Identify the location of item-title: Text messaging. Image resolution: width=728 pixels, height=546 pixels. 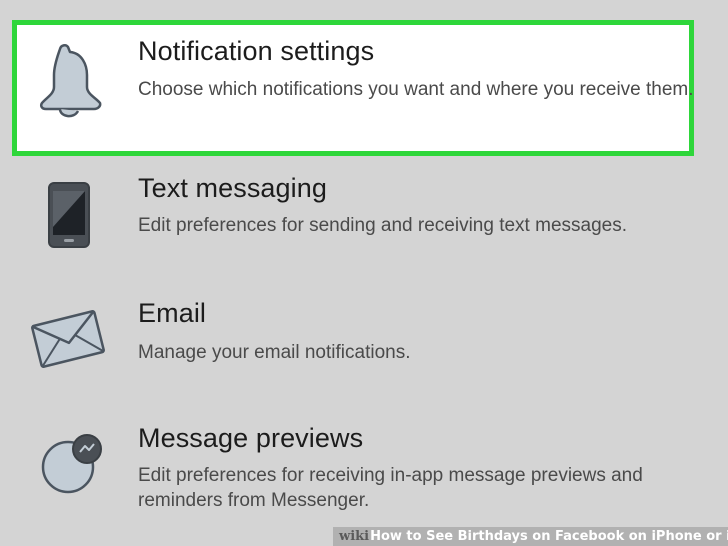
(232, 188).